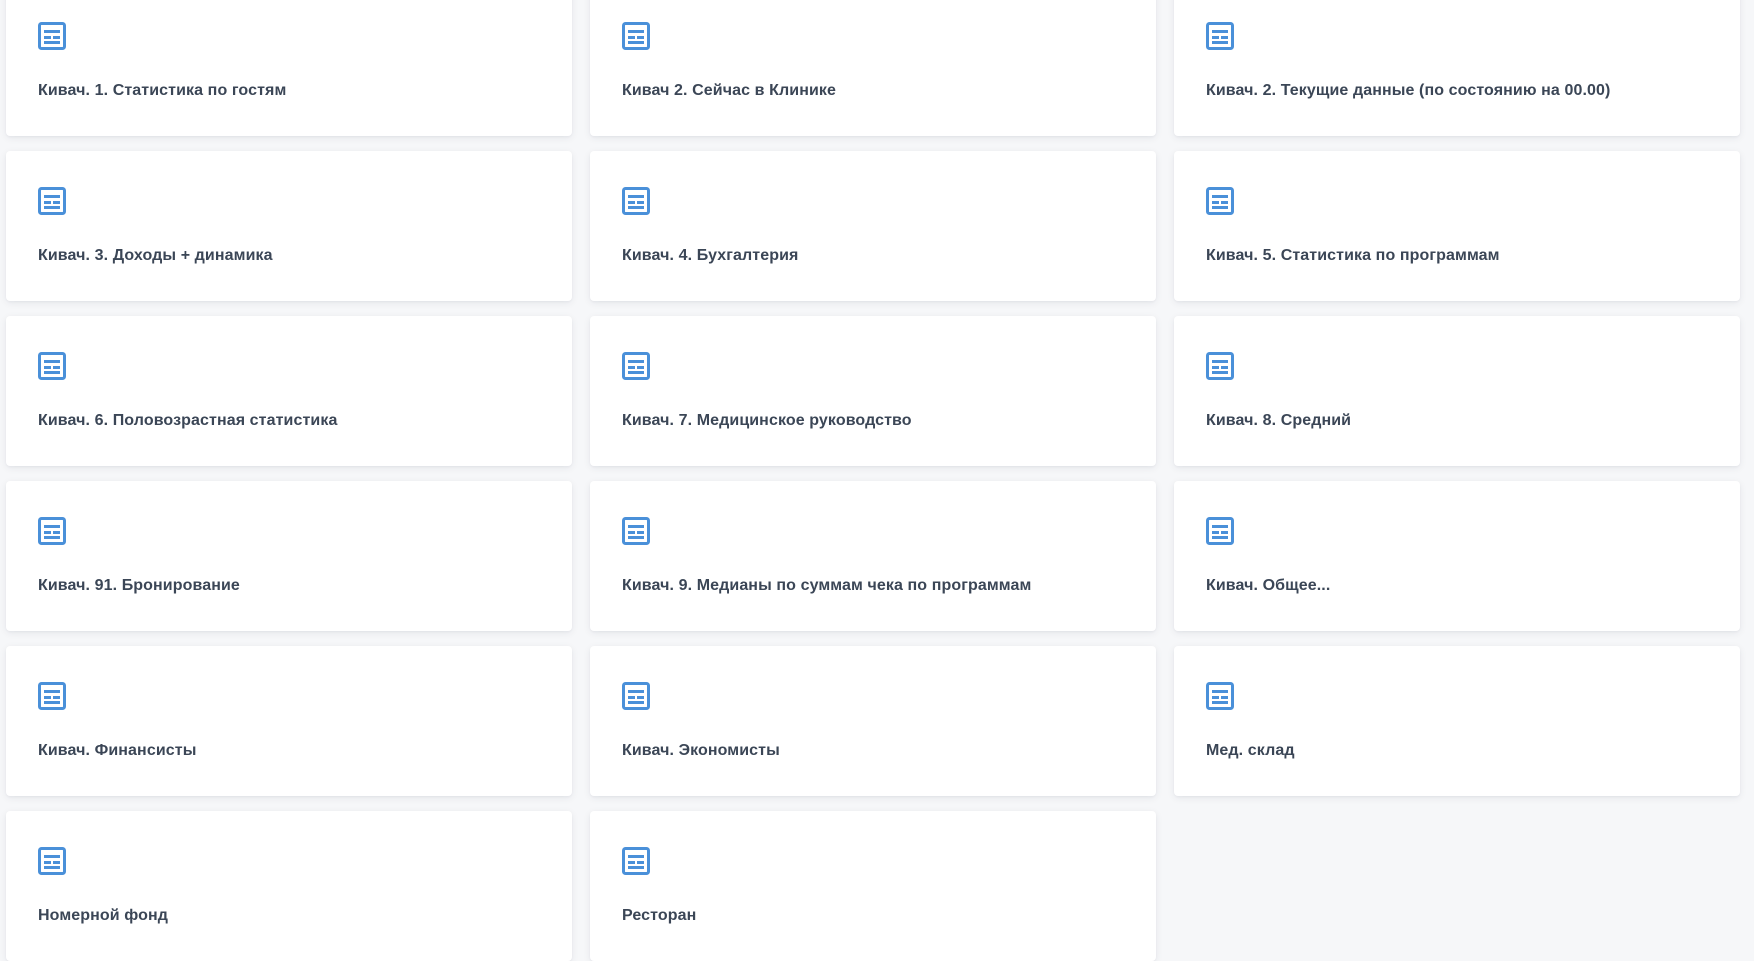 The width and height of the screenshot is (1754, 961). Describe the element at coordinates (879, 751) in the screenshot. I see `dashboard-title: Кивач. Экономисты` at that location.